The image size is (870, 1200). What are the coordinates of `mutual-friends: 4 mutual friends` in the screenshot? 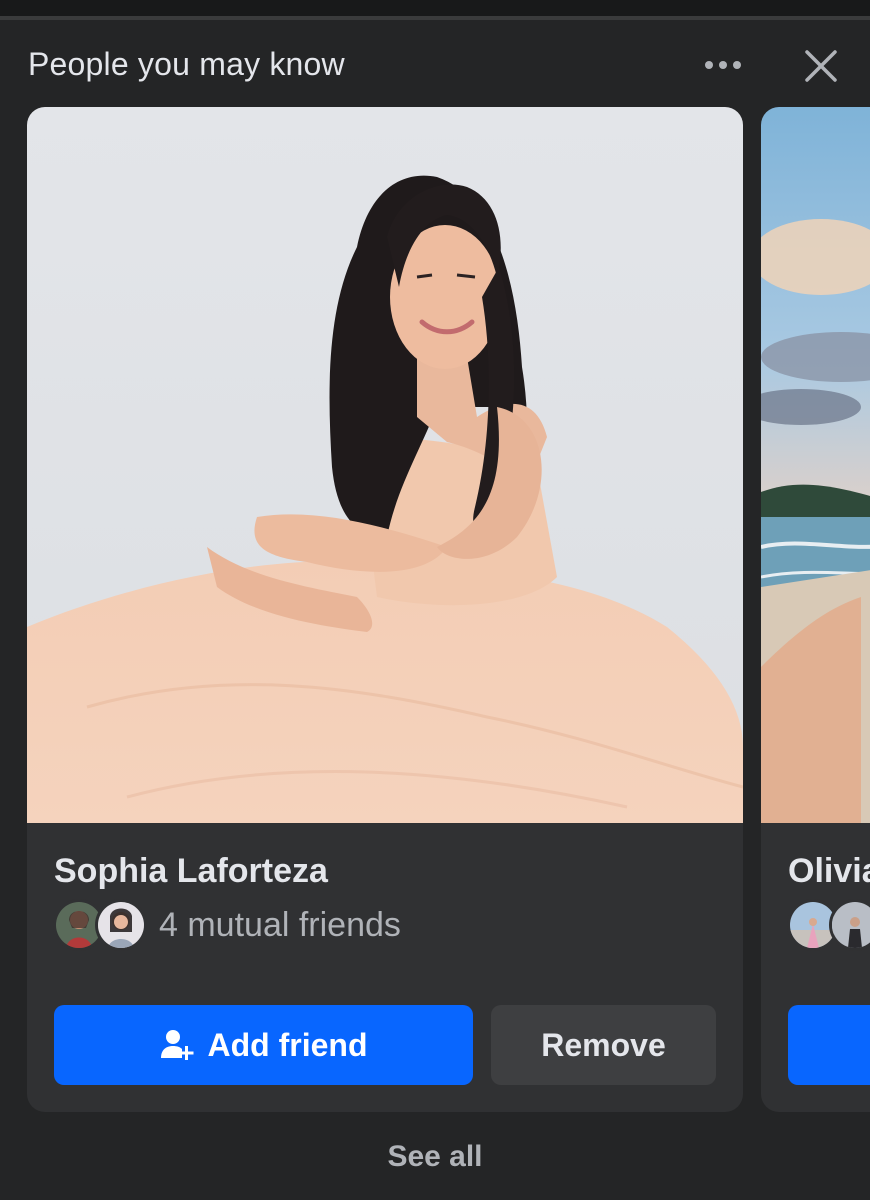 It's located at (227, 925).